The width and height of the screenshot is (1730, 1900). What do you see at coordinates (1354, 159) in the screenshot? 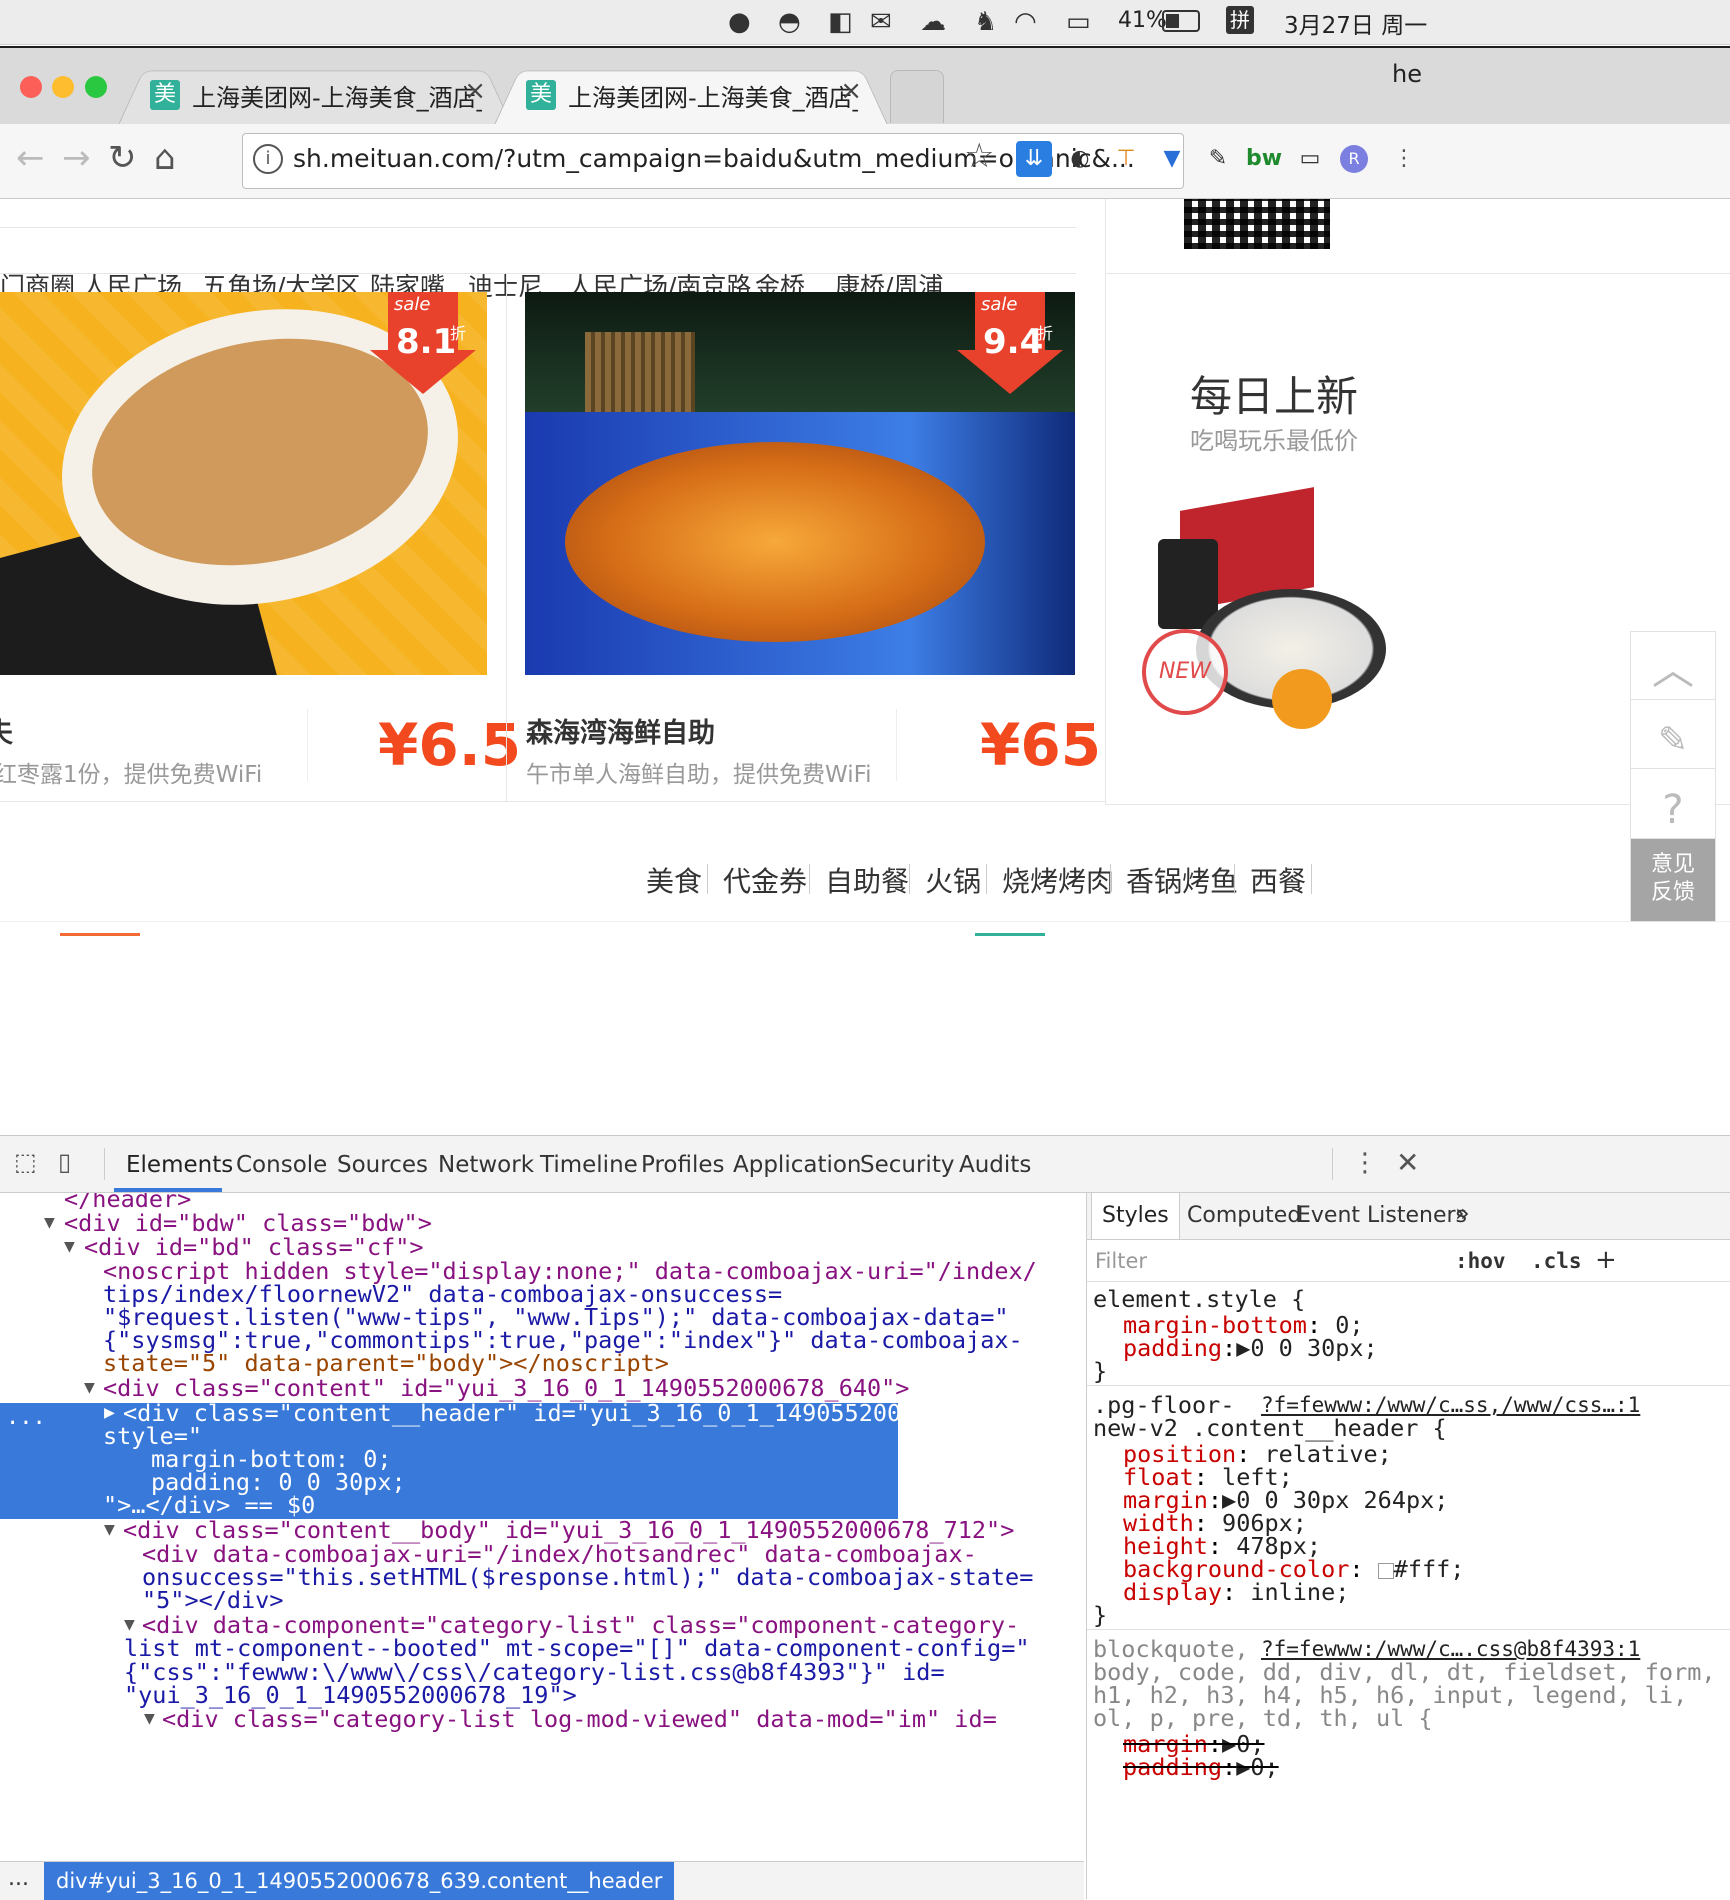
I see `extension-r-icon: R` at bounding box center [1354, 159].